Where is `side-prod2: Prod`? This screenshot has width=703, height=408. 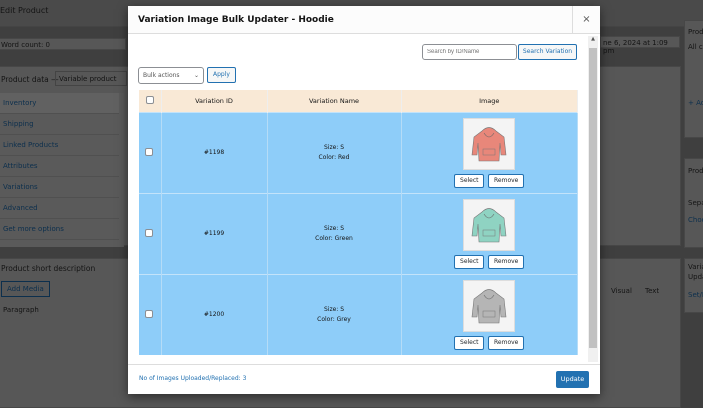
side-prod2: Prod is located at coordinates (695, 171).